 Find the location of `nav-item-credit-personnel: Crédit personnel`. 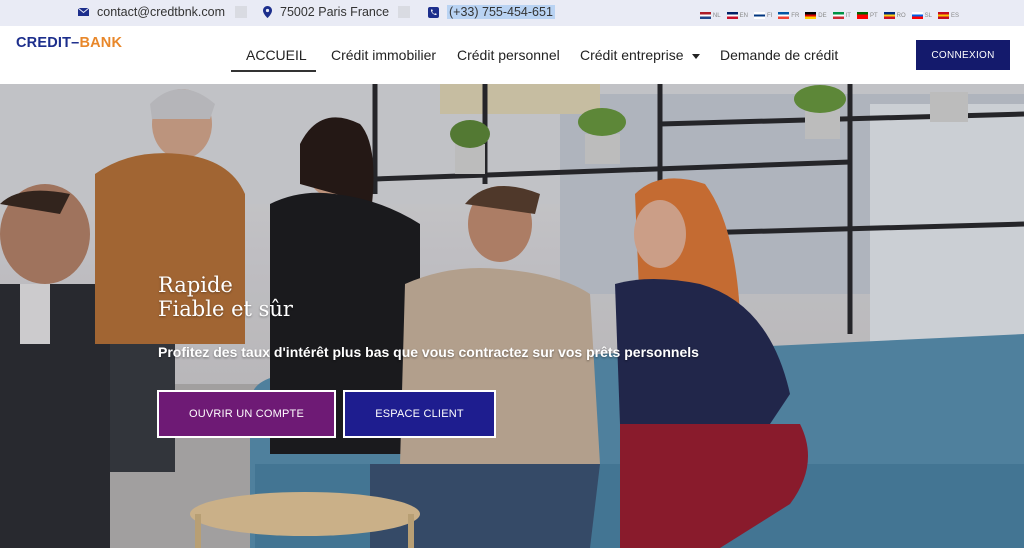

nav-item-credit-personnel: Crédit personnel is located at coordinates (508, 55).